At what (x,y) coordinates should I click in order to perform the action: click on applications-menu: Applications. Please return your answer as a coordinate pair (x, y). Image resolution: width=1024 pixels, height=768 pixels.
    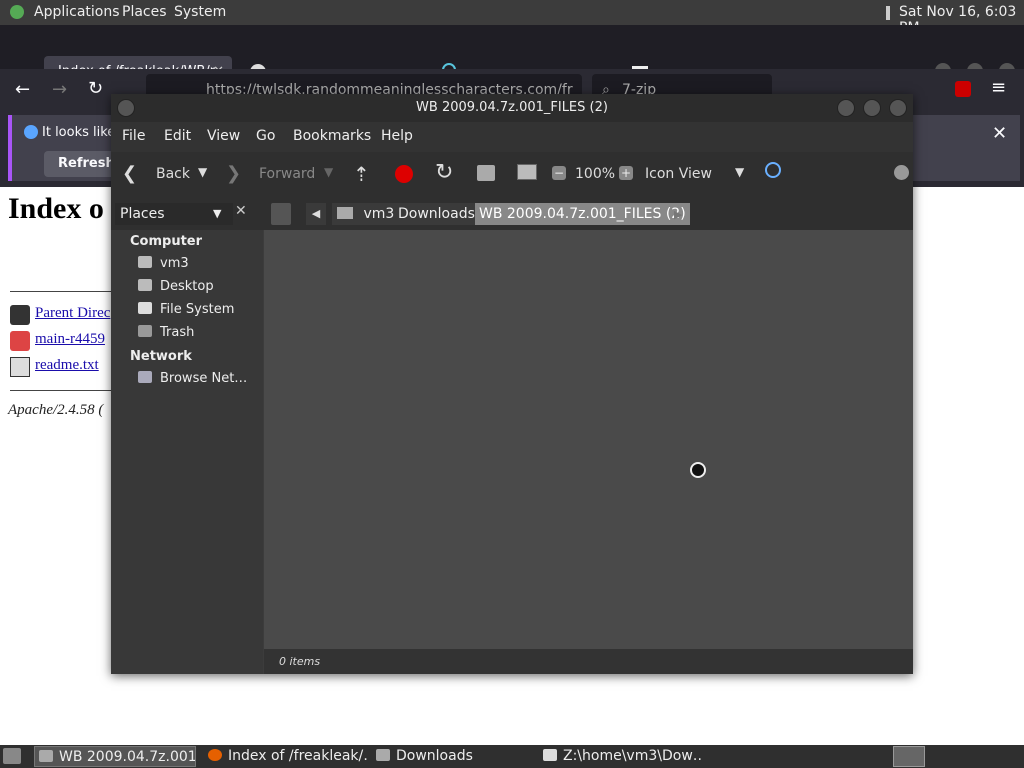
    Looking at the image, I should click on (77, 12).